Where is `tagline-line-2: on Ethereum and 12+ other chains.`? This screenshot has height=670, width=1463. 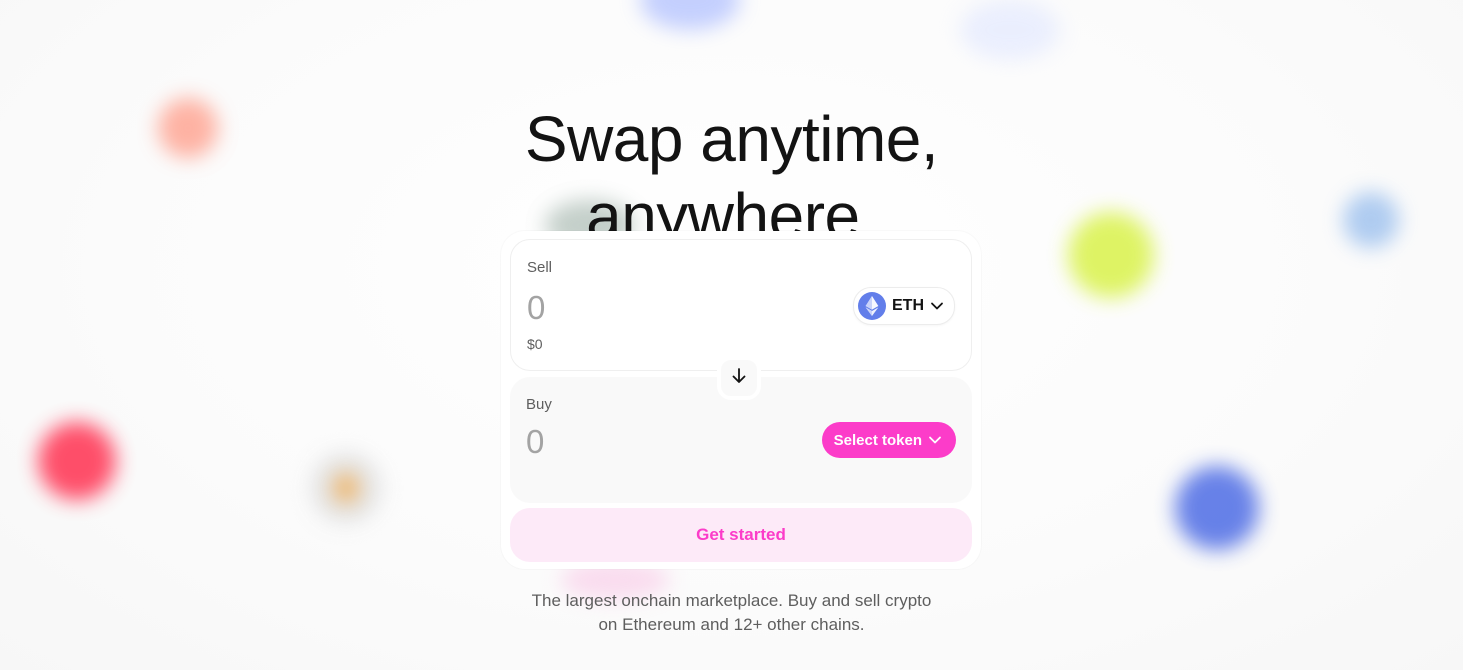
tagline-line-2: on Ethereum and 12+ other chains. is located at coordinates (731, 624).